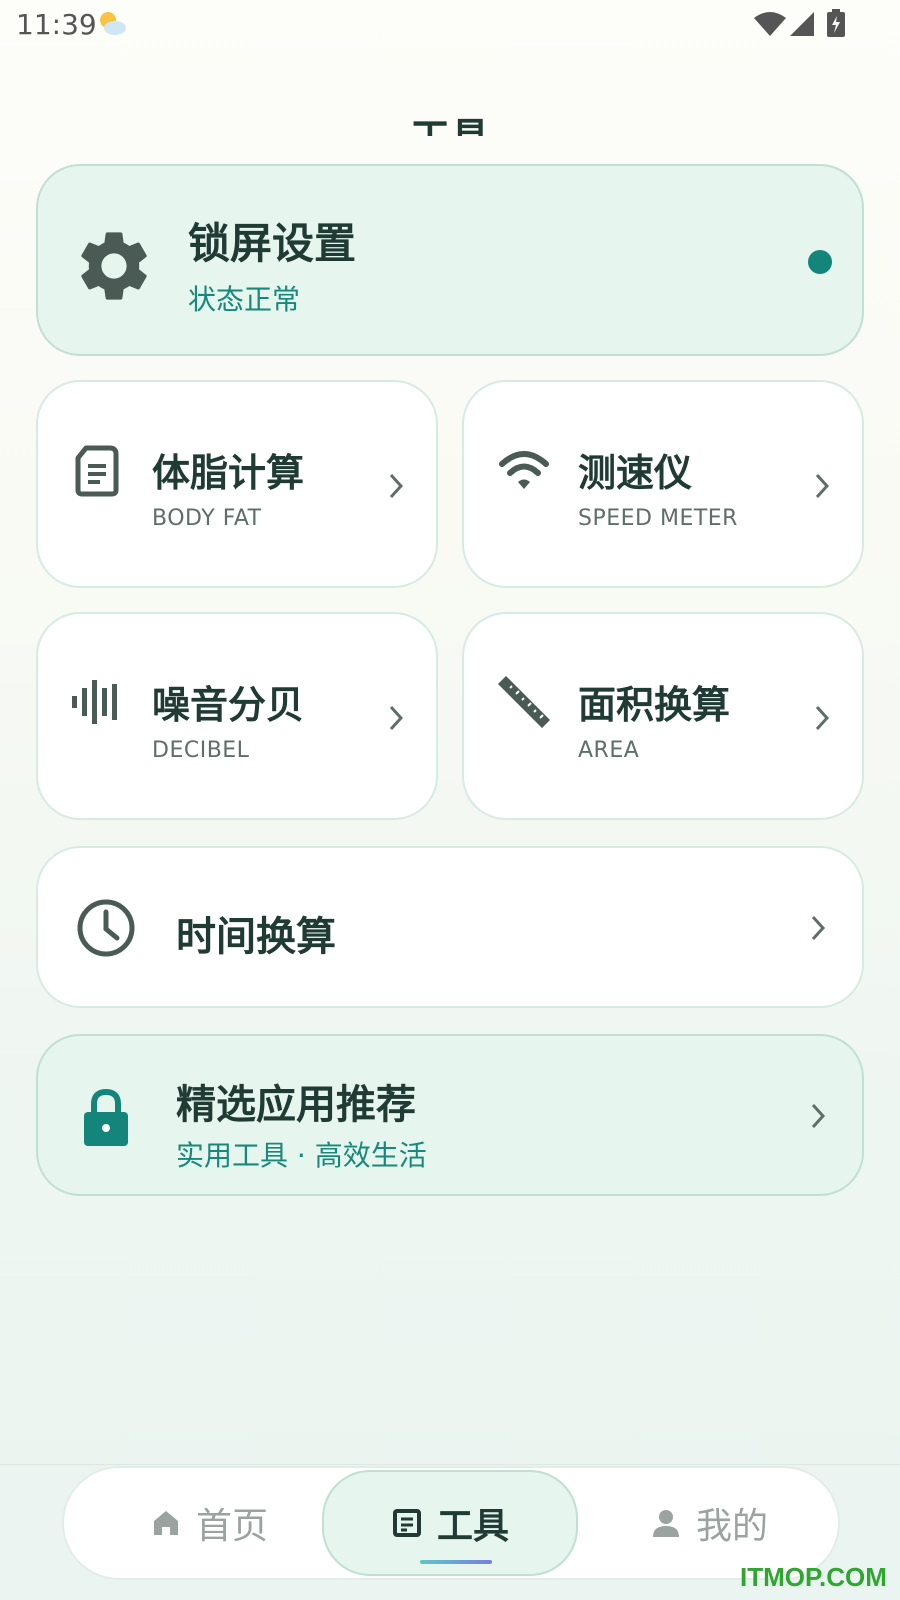  What do you see at coordinates (114, 266) in the screenshot?
I see `gear-icon` at bounding box center [114, 266].